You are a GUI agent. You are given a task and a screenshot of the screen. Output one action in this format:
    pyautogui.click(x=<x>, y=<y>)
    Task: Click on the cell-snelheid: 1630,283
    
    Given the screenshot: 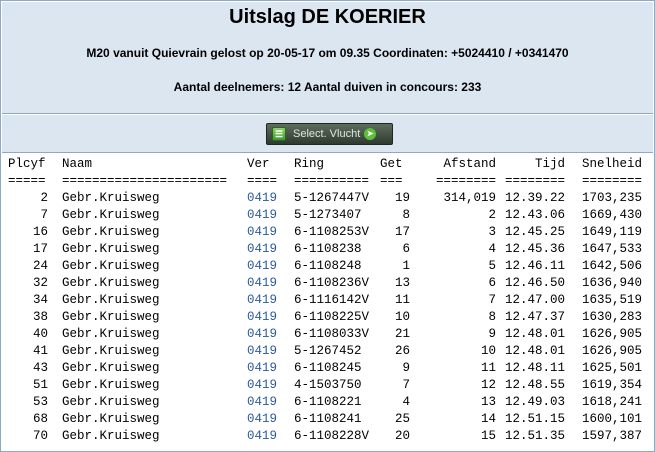 What is the action you would take?
    pyautogui.click(x=611, y=317)
    